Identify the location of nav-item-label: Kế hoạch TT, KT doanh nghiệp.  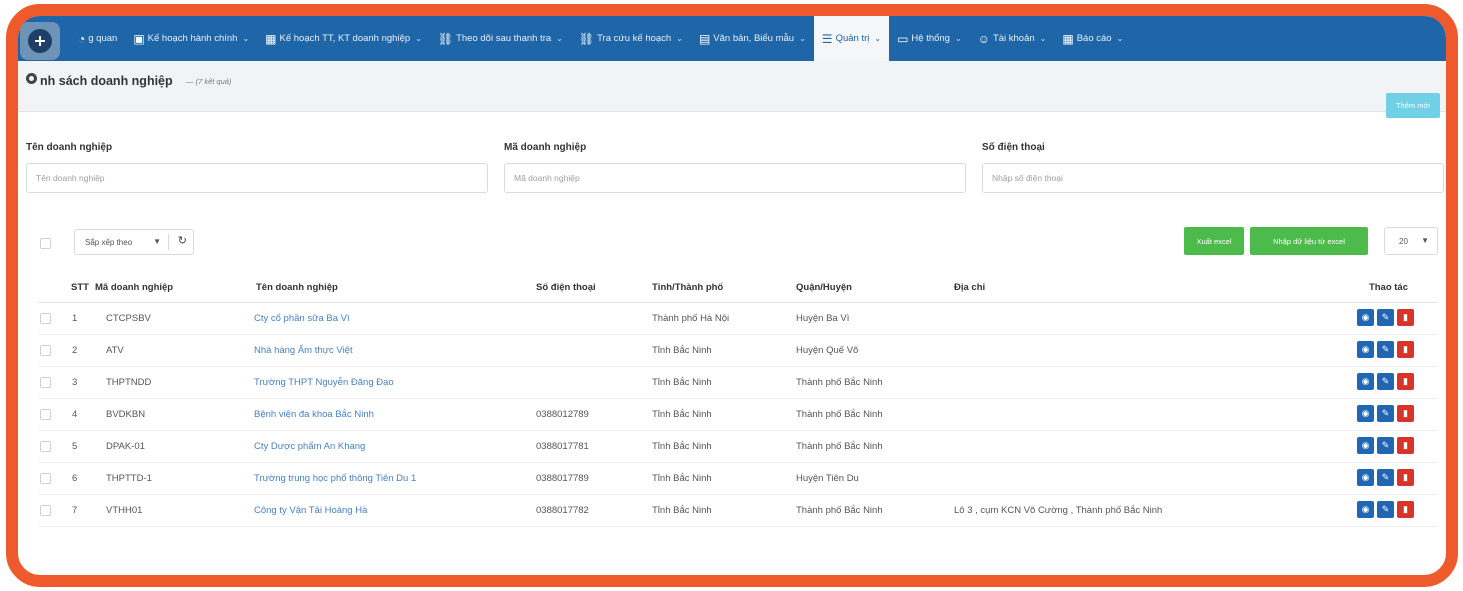
(345, 38).